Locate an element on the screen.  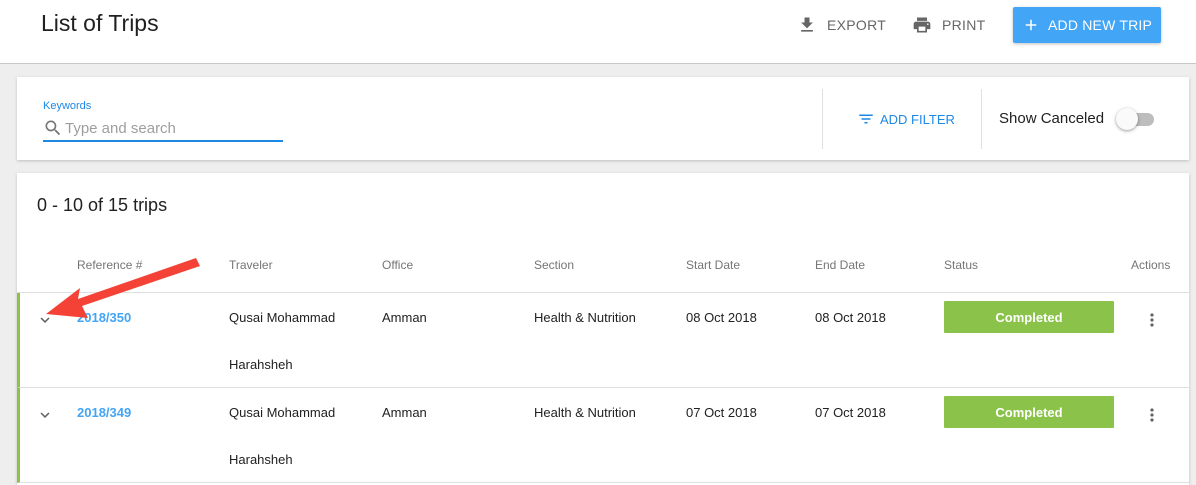
toggle-thumb is located at coordinates (1127, 119).